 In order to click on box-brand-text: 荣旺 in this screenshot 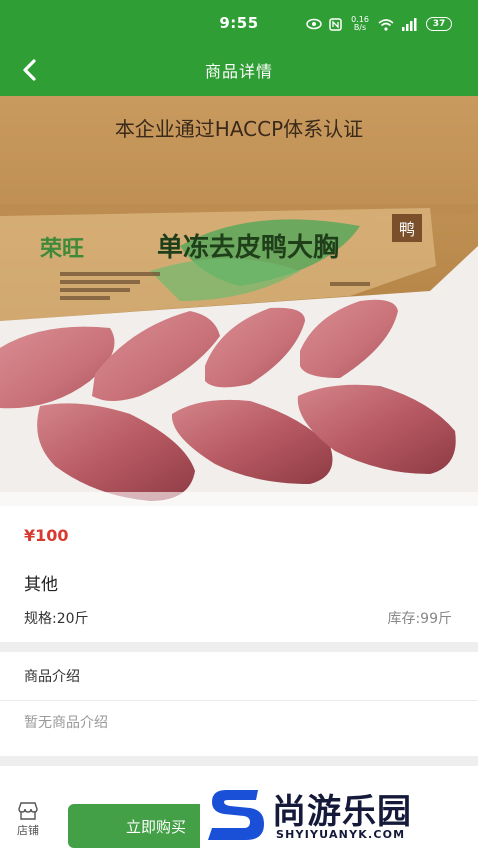, I will do `click(61, 249)`.